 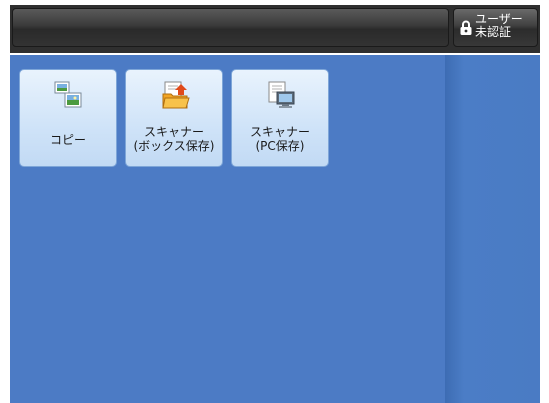 What do you see at coordinates (230, 27) in the screenshot?
I see `message-area` at bounding box center [230, 27].